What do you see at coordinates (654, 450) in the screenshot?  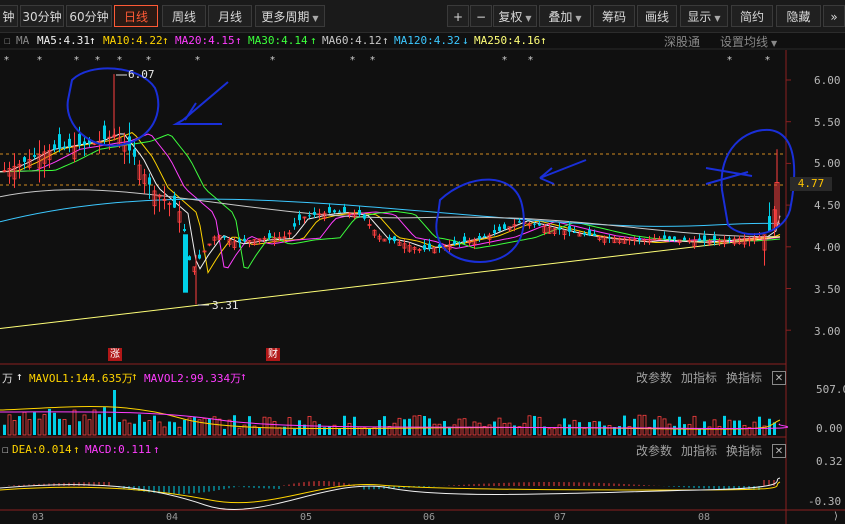 I see `macd-edit-params-link: 改参数` at bounding box center [654, 450].